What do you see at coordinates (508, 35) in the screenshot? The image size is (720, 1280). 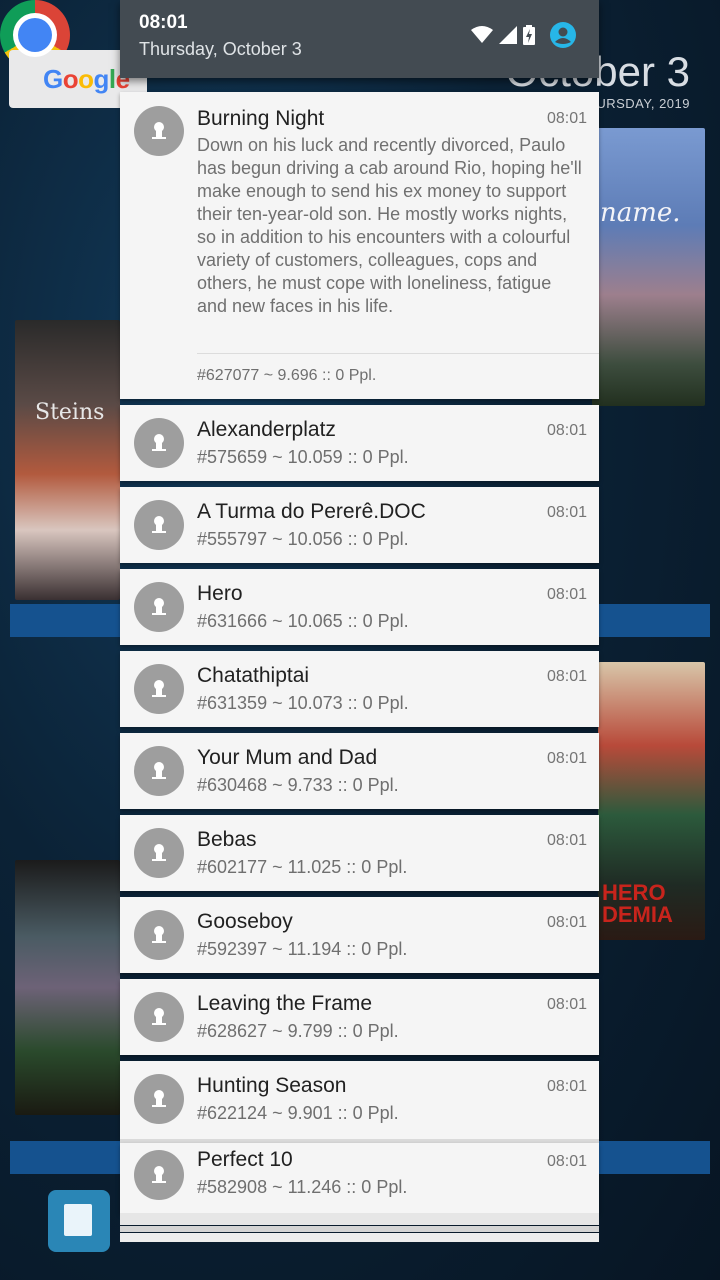 I see `cell-signal-icon` at bounding box center [508, 35].